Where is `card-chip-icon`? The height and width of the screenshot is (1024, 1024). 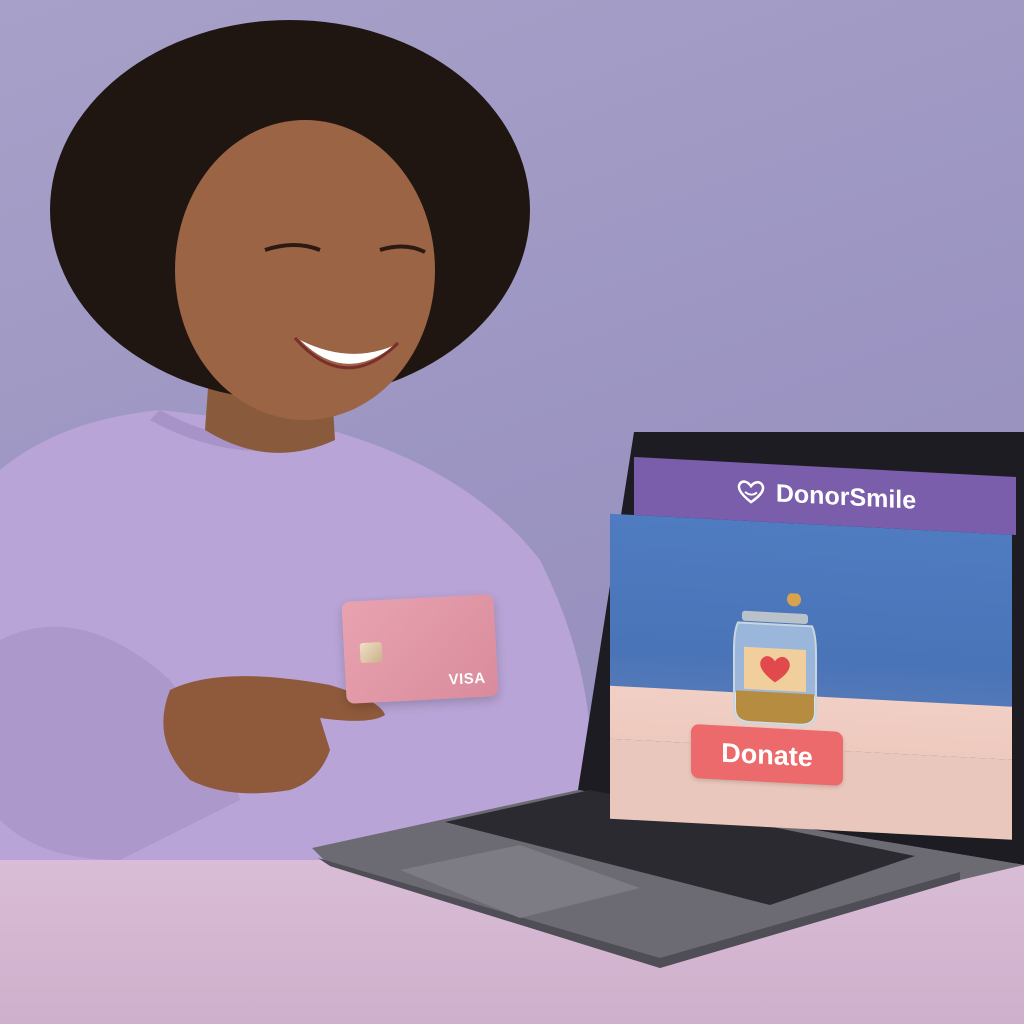 card-chip-icon is located at coordinates (371, 653).